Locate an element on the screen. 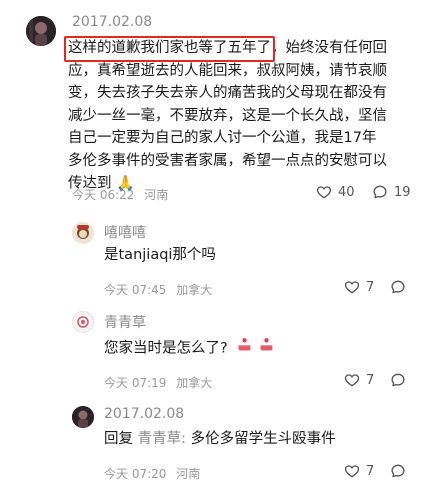 Image resolution: width=431 pixels, height=491 pixels. like-button: 40 is located at coordinates (335, 192).